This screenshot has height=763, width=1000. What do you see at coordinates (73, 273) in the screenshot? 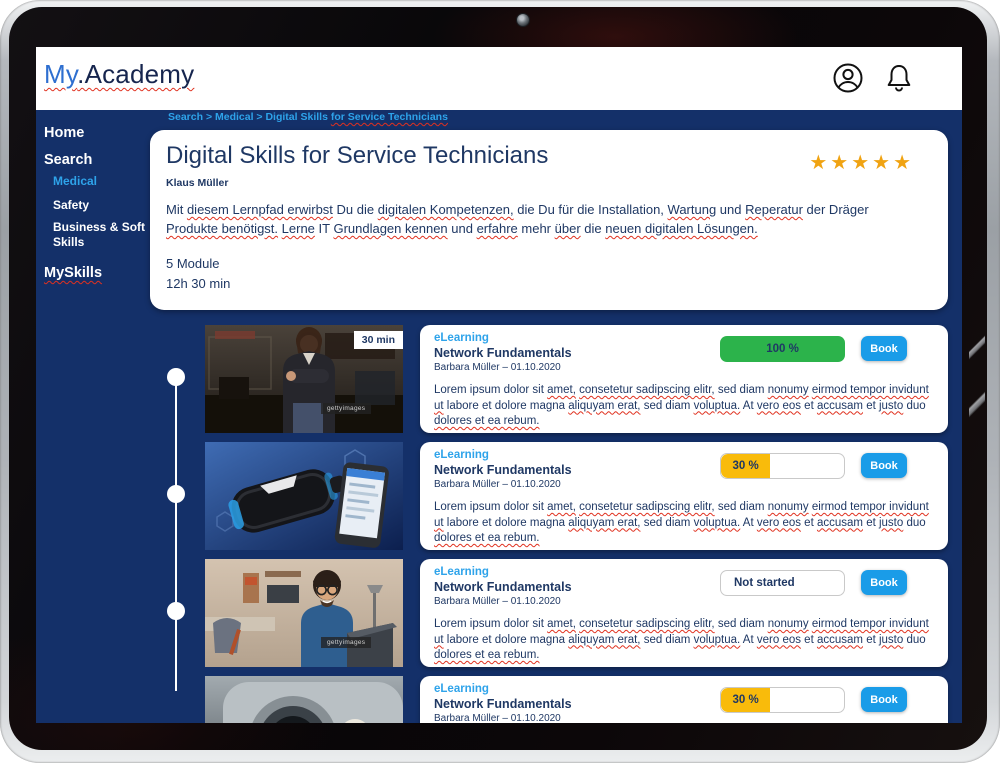
I see `sidebar-item-myskills: MySkills` at bounding box center [73, 273].